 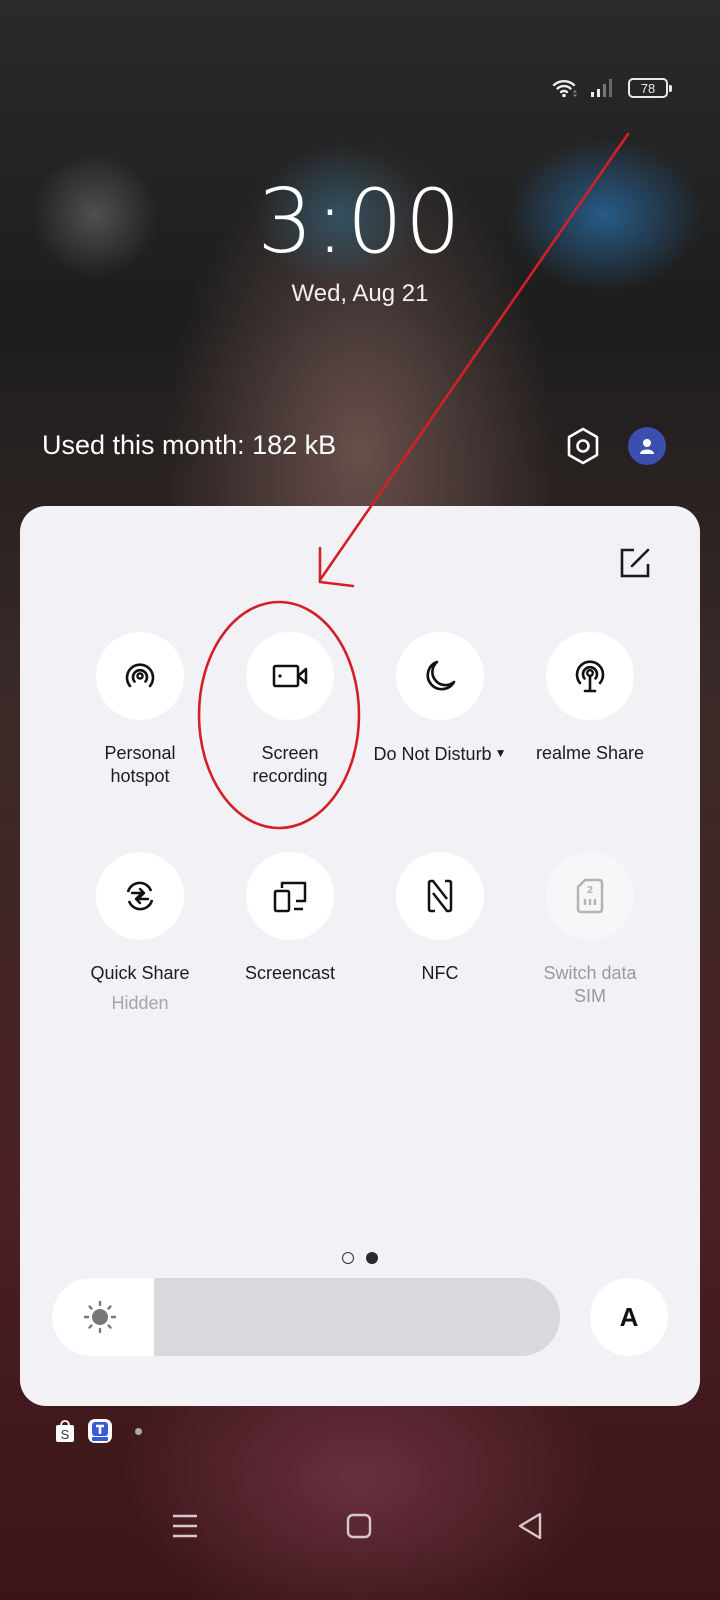 I want to click on wifi-icon, so click(x=564, y=89).